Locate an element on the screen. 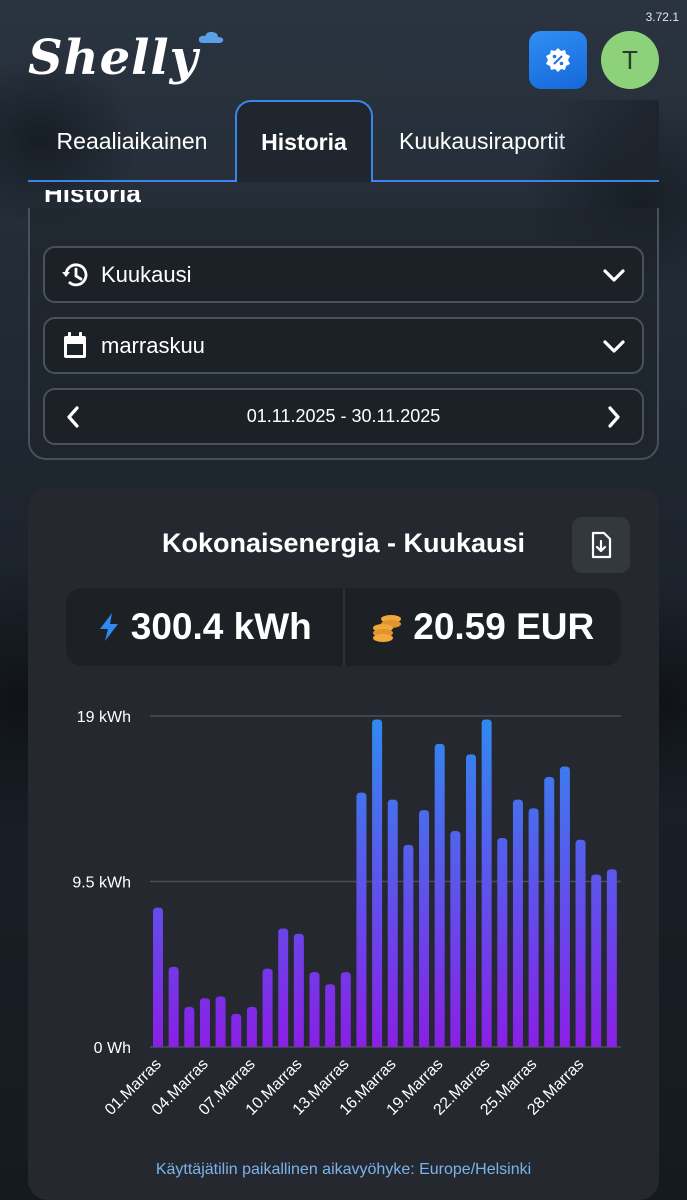 The height and width of the screenshot is (1200, 687). tab-monthly-reports-label: Kuukausiraportit is located at coordinates (482, 140).